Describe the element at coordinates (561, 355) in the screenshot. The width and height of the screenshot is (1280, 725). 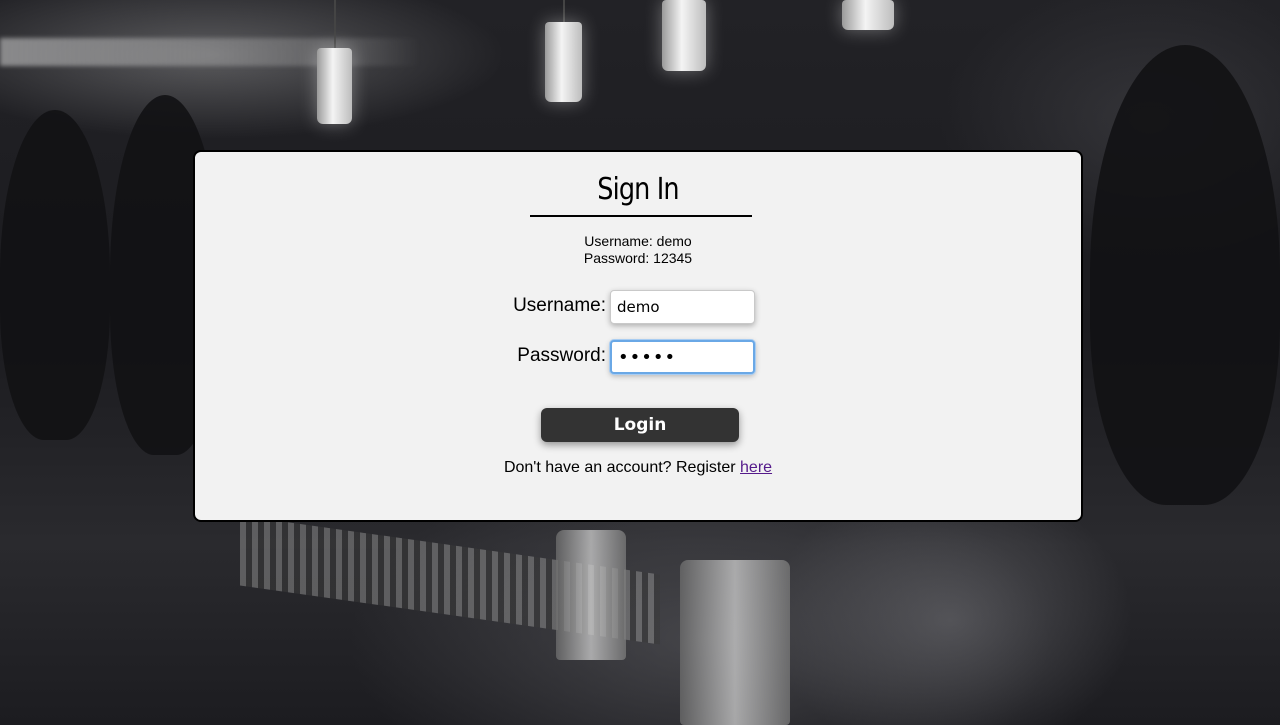
I see `password-label: Password:` at that location.